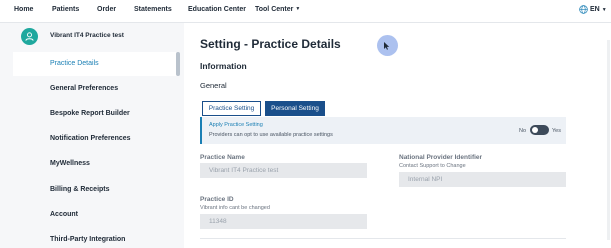 This screenshot has height=248, width=611. I want to click on practice-name-field, so click(283, 170).